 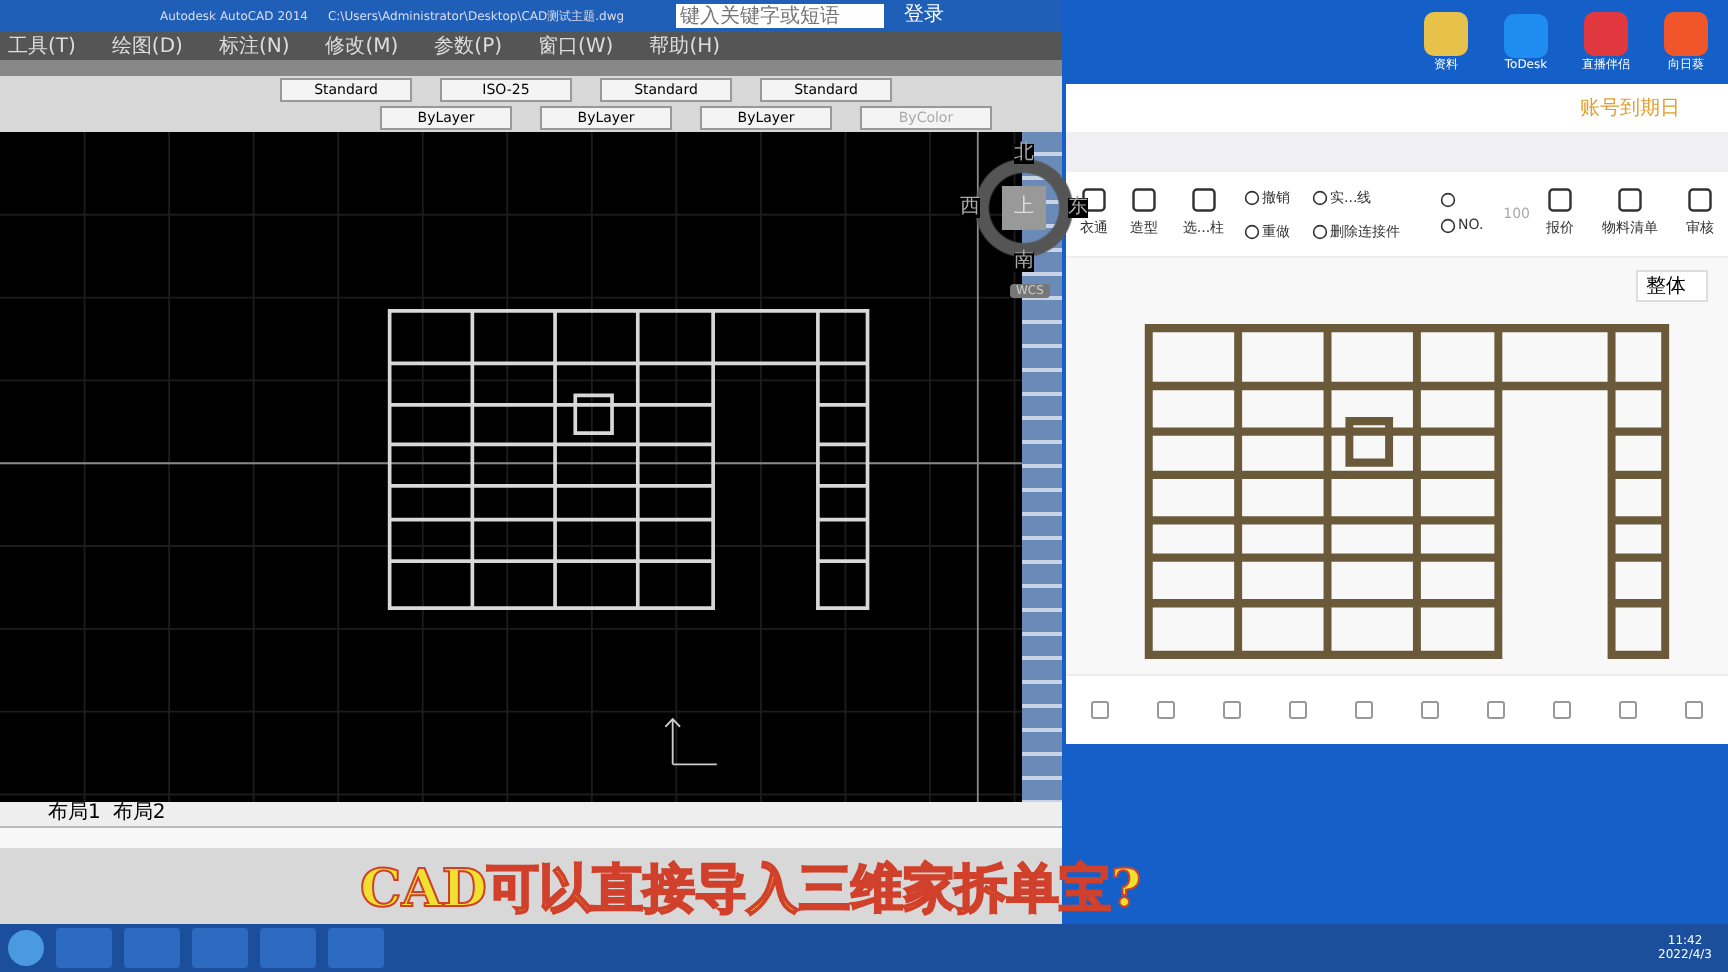 I want to click on menu-item: 工具(T), so click(x=42, y=46).